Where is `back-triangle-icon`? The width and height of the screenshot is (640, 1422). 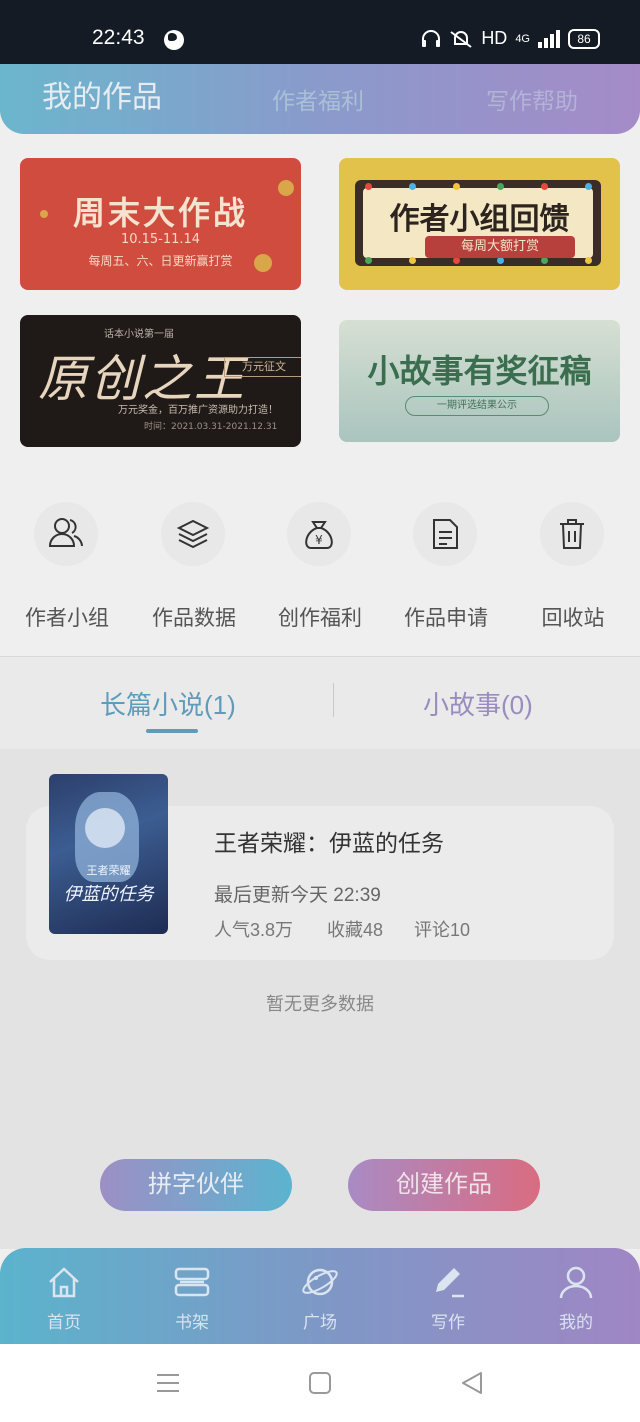
back-triangle-icon is located at coordinates (472, 1383).